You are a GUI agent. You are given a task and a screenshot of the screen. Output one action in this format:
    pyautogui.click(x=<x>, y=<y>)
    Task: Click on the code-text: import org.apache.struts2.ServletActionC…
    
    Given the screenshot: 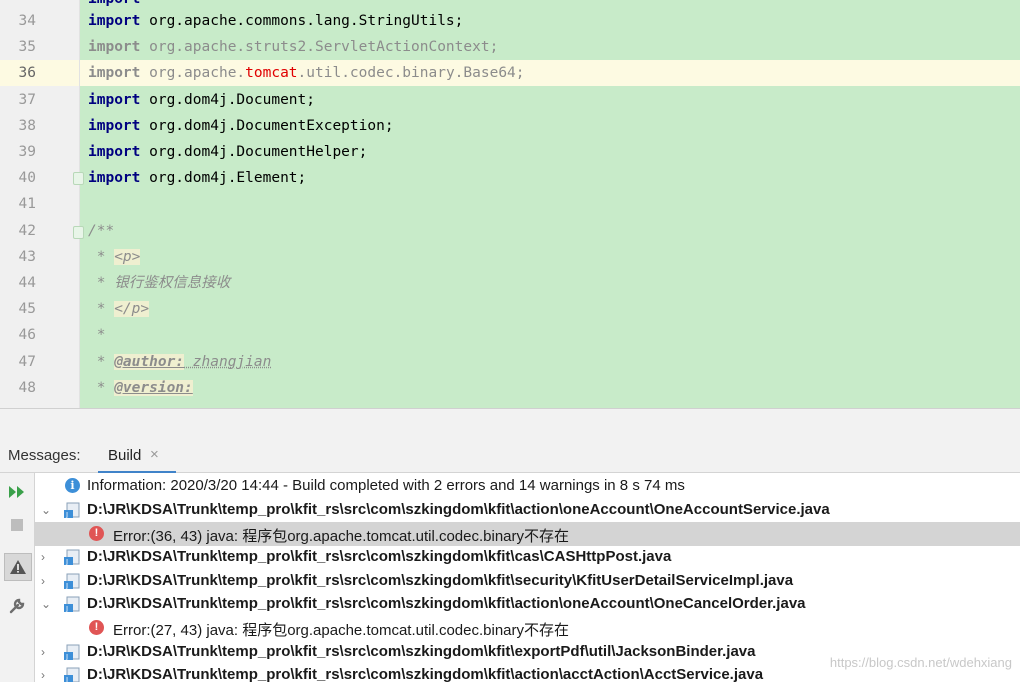 What is the action you would take?
    pyautogui.click(x=293, y=47)
    